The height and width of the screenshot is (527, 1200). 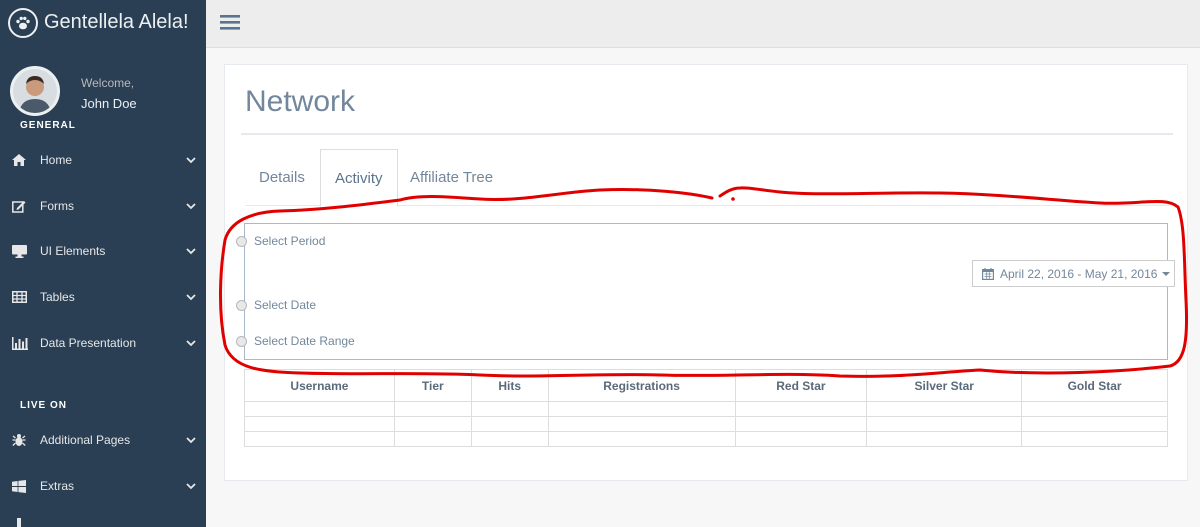 I want to click on sidebar-item-label: Forms, so click(x=57, y=206).